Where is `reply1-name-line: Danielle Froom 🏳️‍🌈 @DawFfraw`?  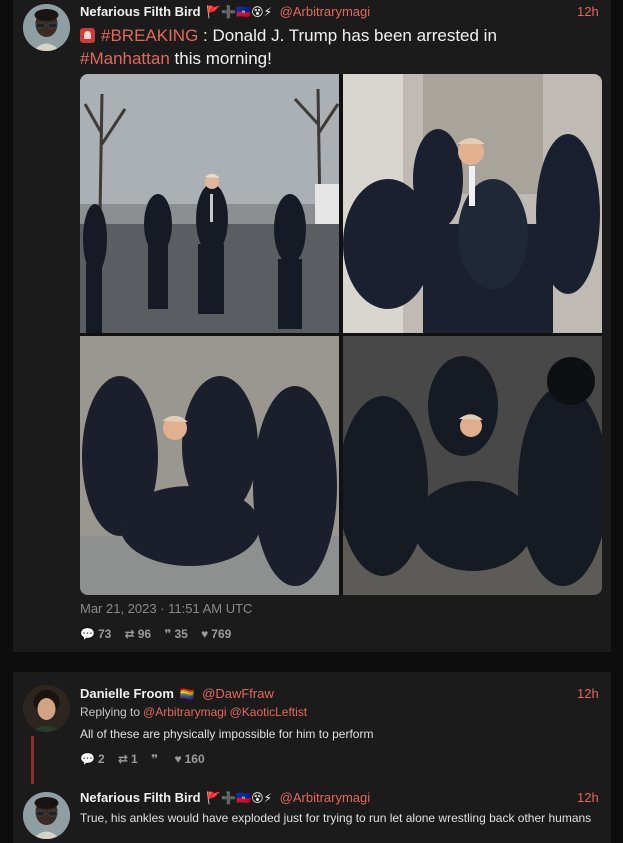
reply1-name-line: Danielle Froom 🏳️‍🌈 @DawFfraw is located at coordinates (177, 693).